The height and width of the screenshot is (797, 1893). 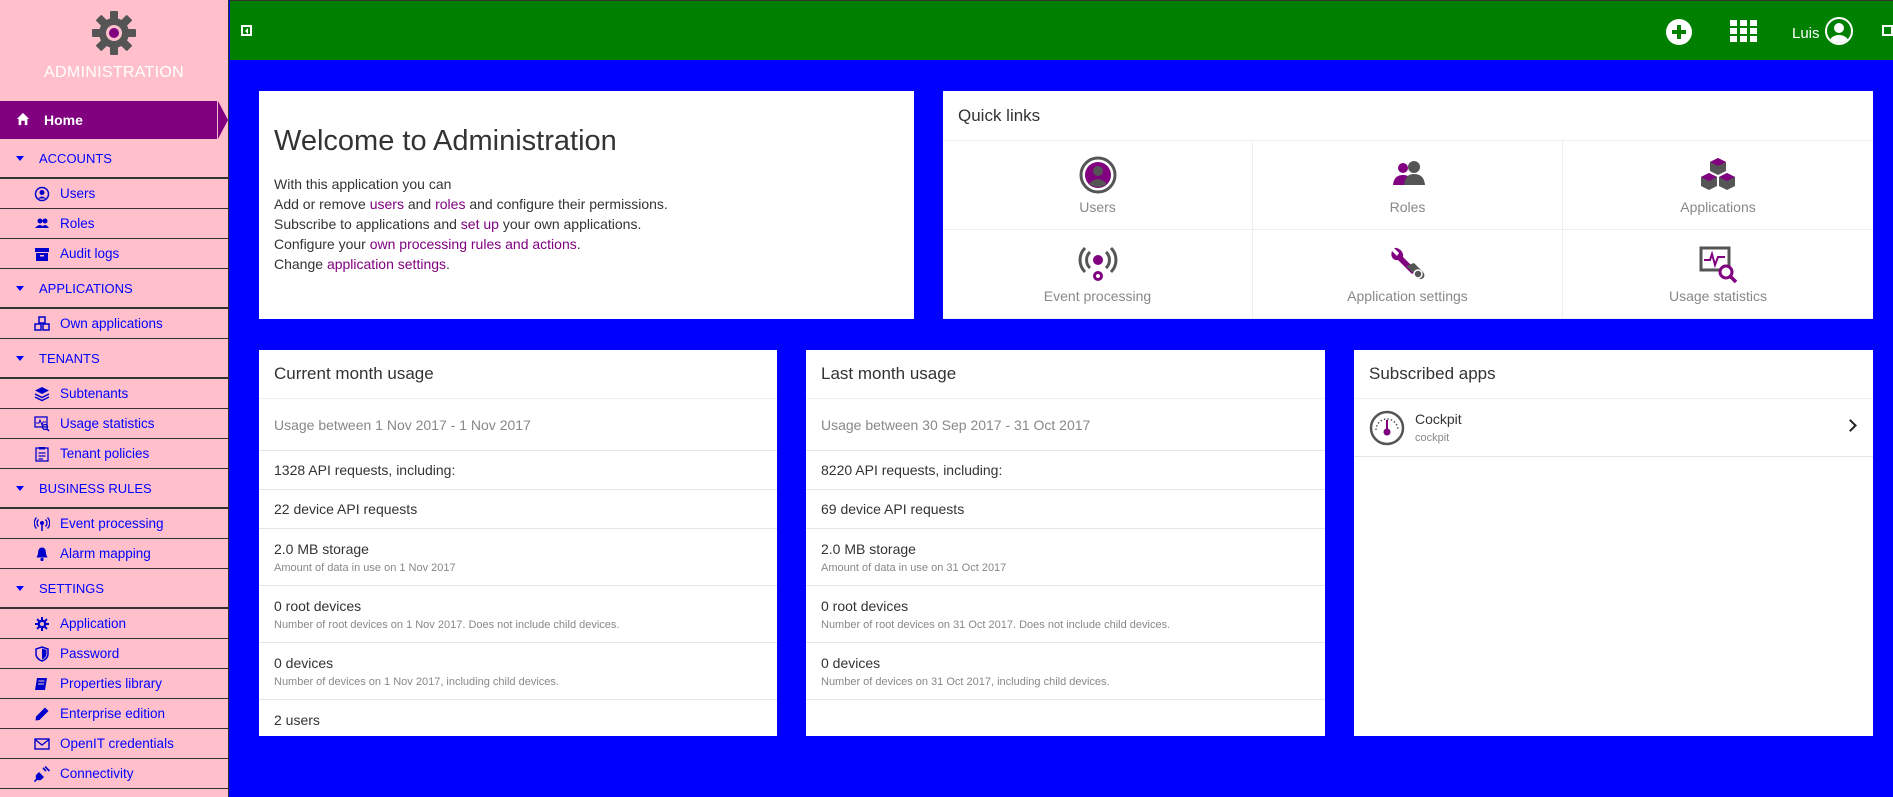 I want to click on sidebar-section-accounts: ACCOUNTS, so click(x=114, y=159).